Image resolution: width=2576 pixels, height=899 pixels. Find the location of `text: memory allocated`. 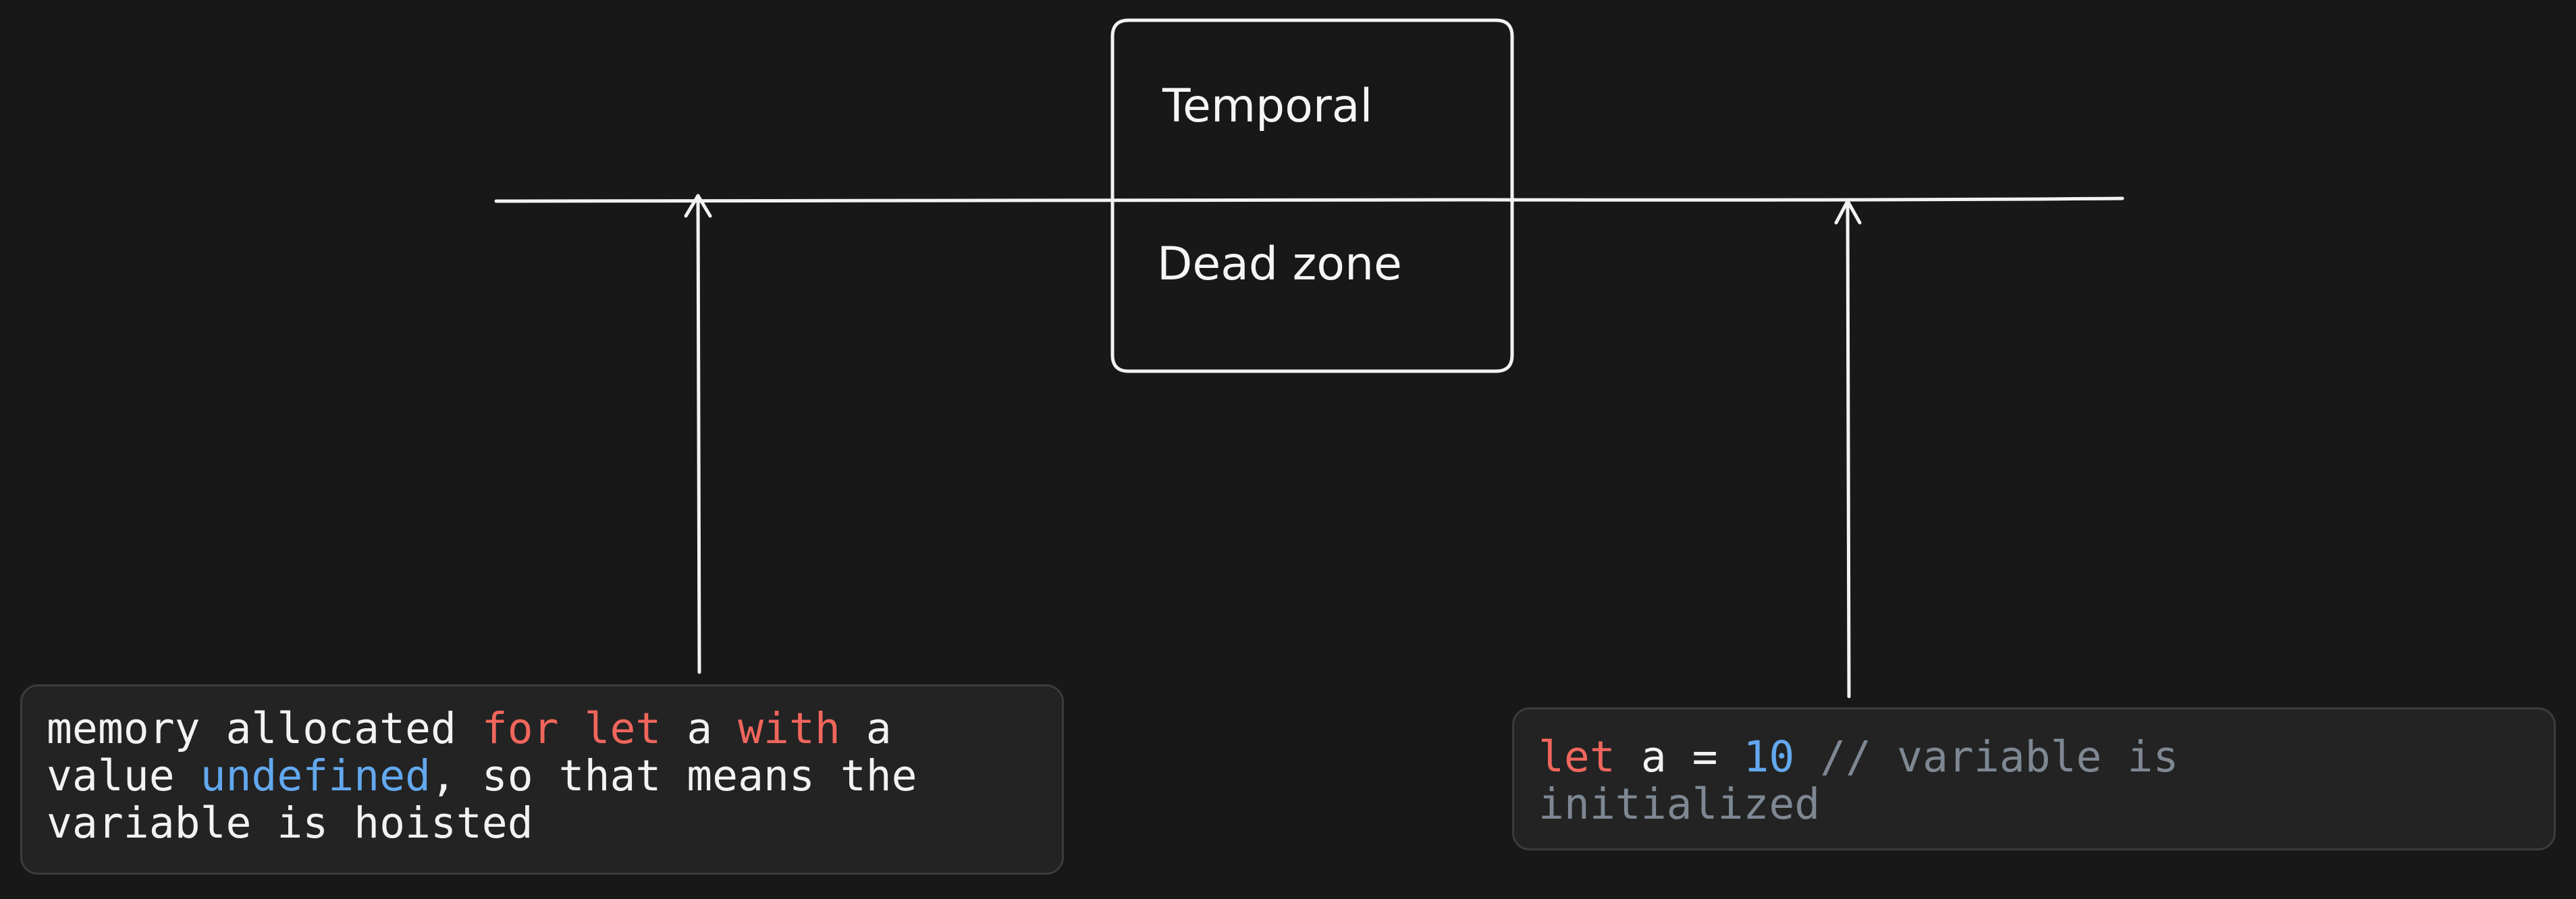

text: memory allocated is located at coordinates (264, 728).